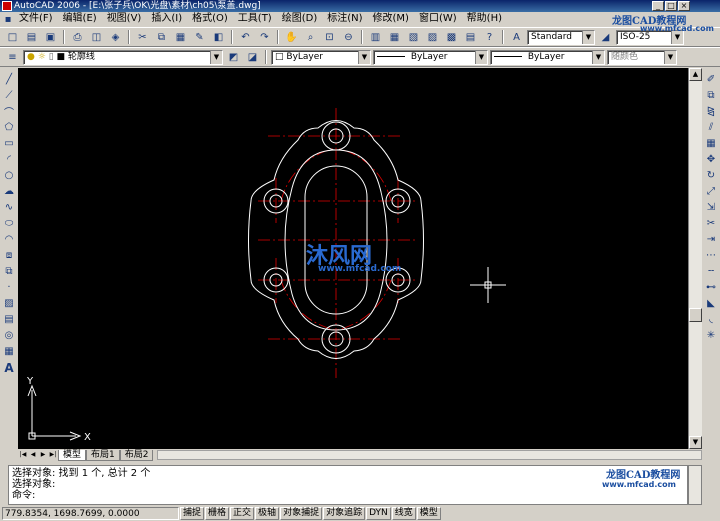 This screenshot has height=521, width=720. What do you see at coordinates (77, 37) in the screenshot?
I see `plot-icon: ⎙` at bounding box center [77, 37].